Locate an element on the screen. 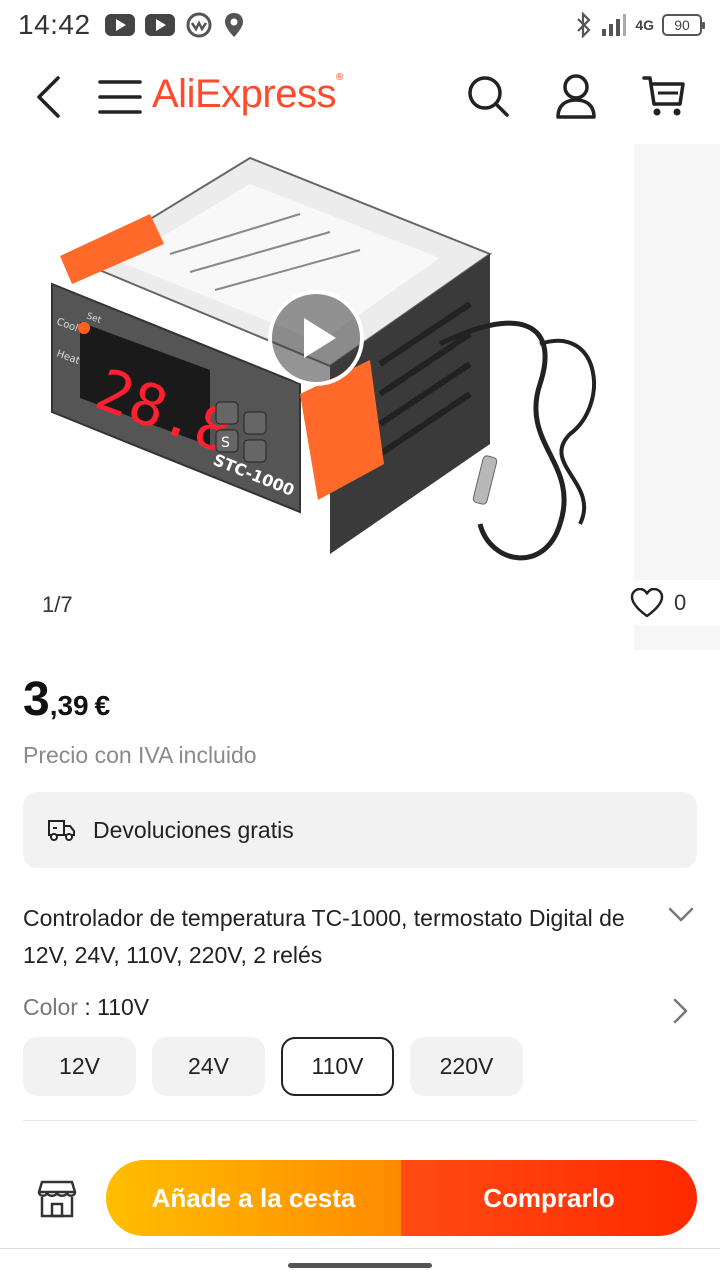  network-type: 4G is located at coordinates (644, 25).